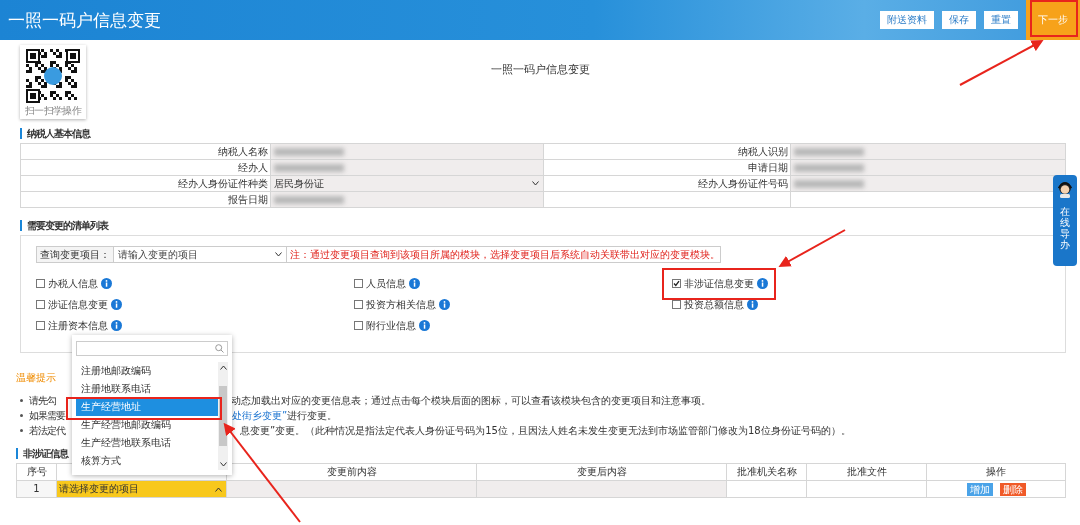 The height and width of the screenshot is (525, 1080). I want to click on option-label: 涉证信息变更, so click(78, 304).